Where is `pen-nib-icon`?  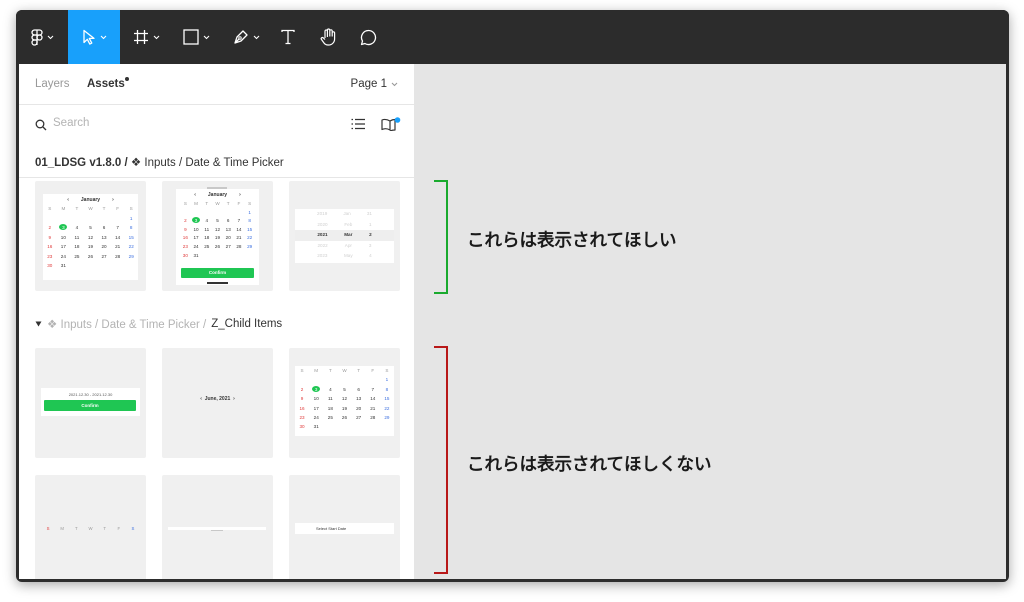
pen-nib-icon is located at coordinates (240, 37).